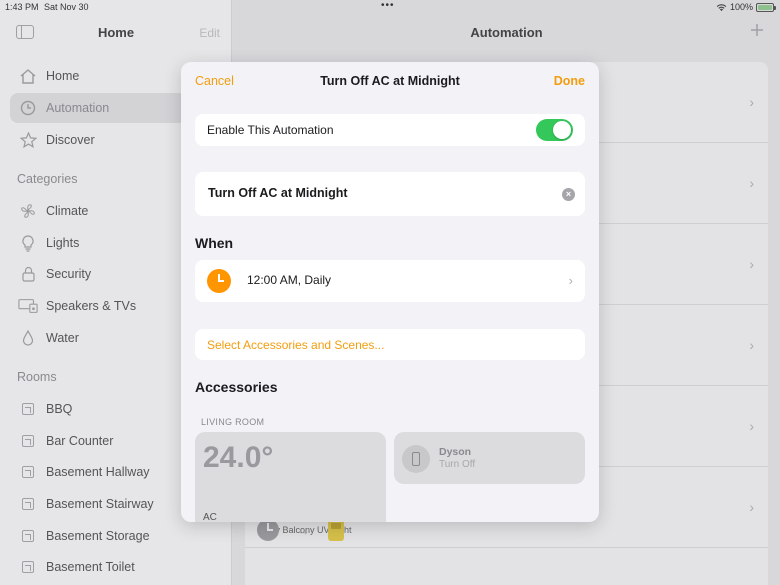 The image size is (780, 585). Describe the element at coordinates (28, 306) in the screenshot. I see `tv-icon` at that location.